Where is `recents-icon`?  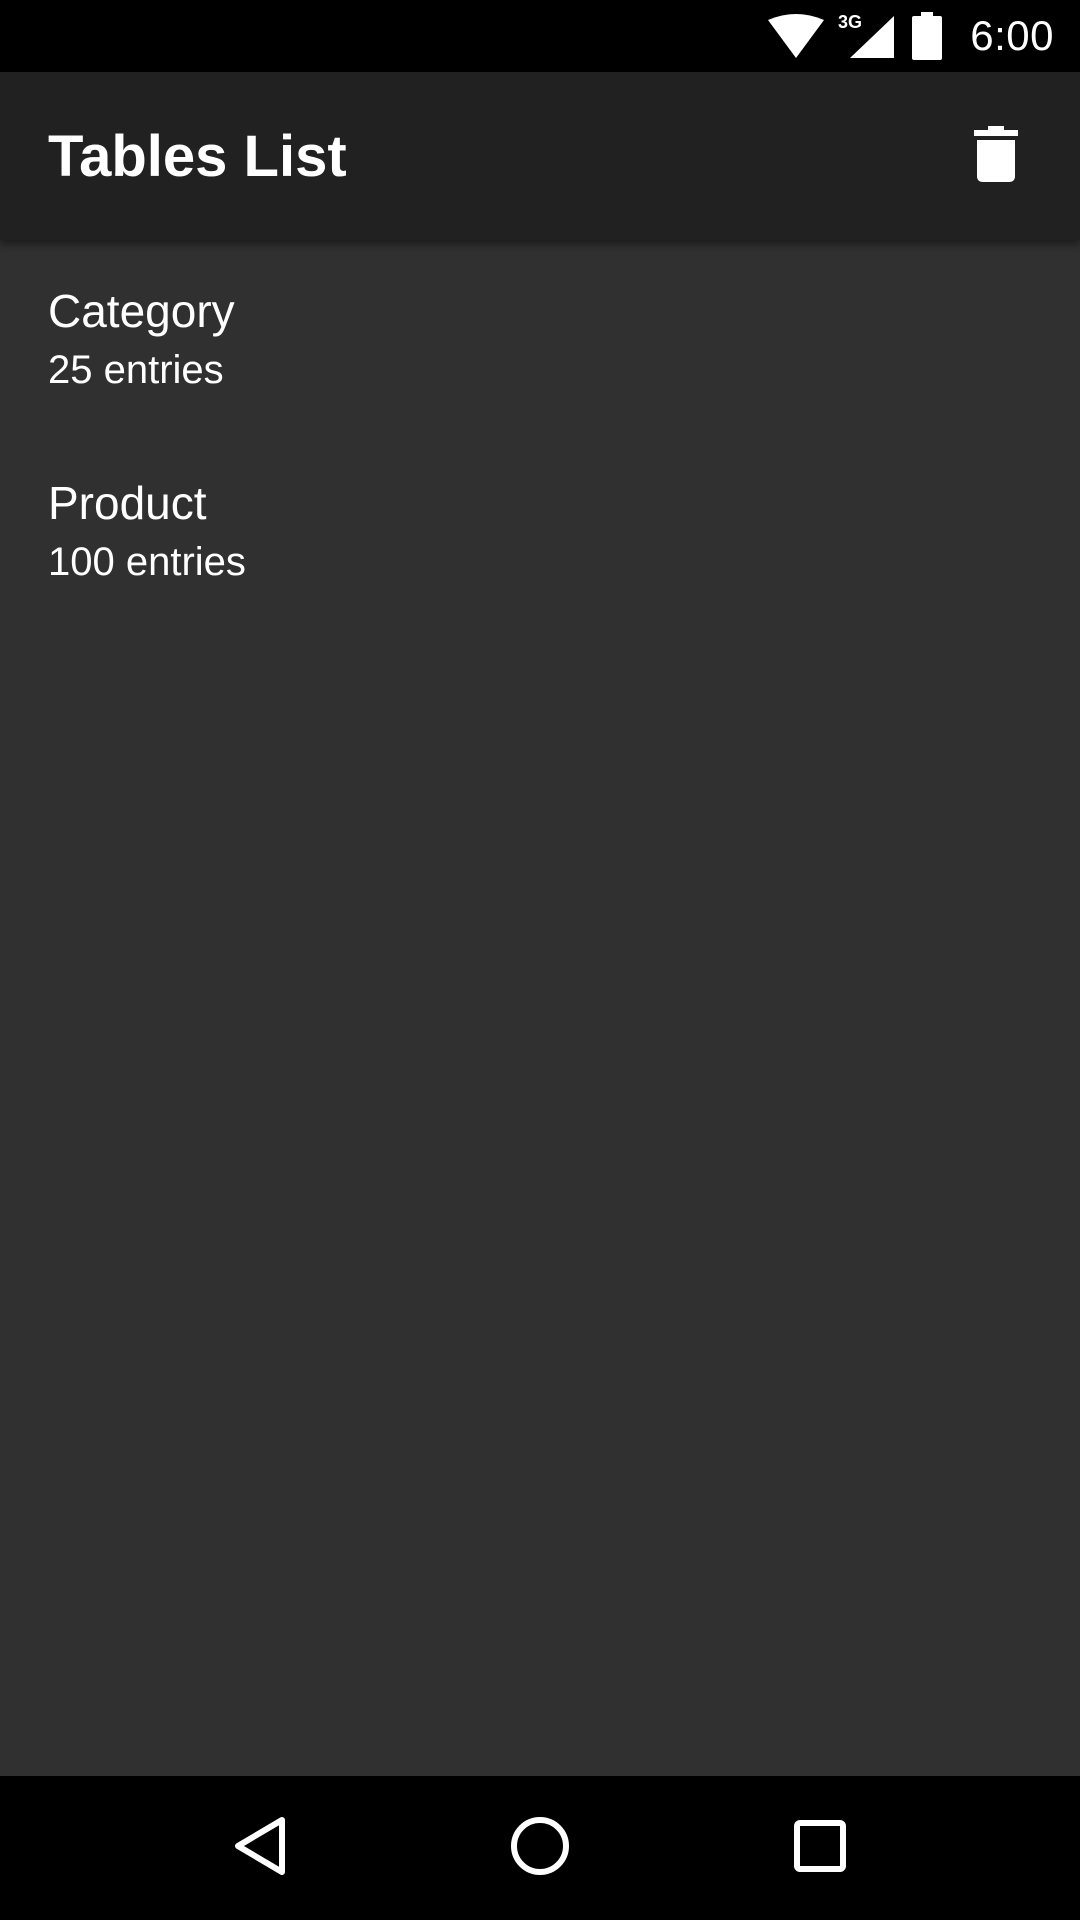 recents-icon is located at coordinates (820, 1848).